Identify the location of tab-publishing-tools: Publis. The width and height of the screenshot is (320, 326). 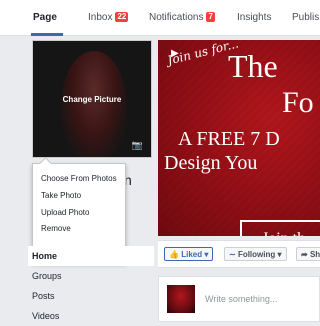
(305, 17).